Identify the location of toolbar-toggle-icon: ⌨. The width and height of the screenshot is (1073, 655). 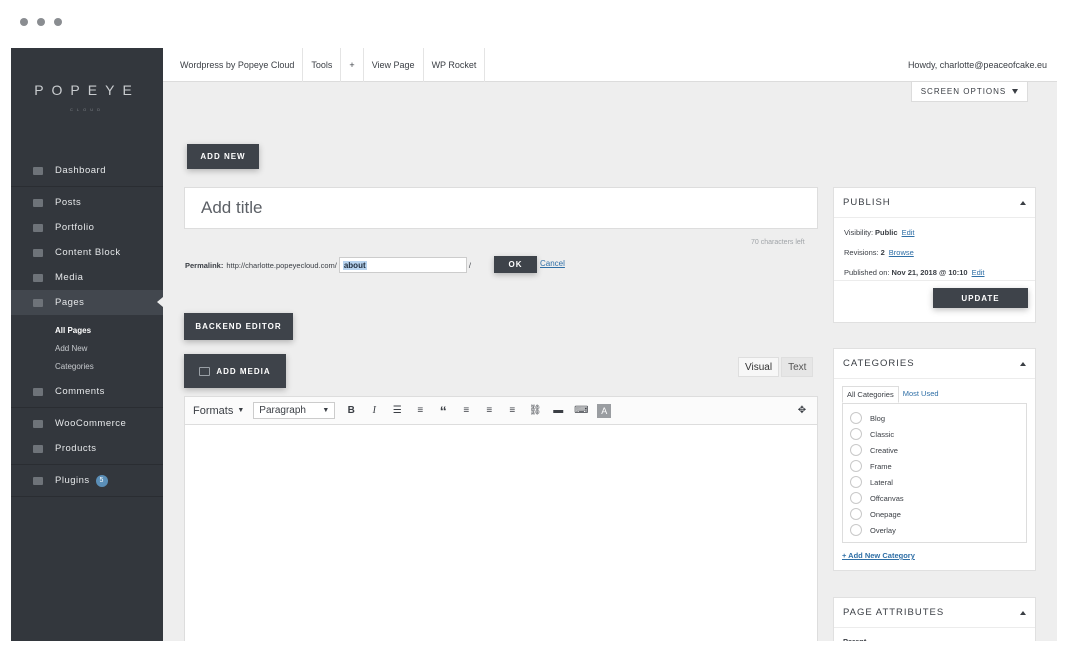
(581, 411).